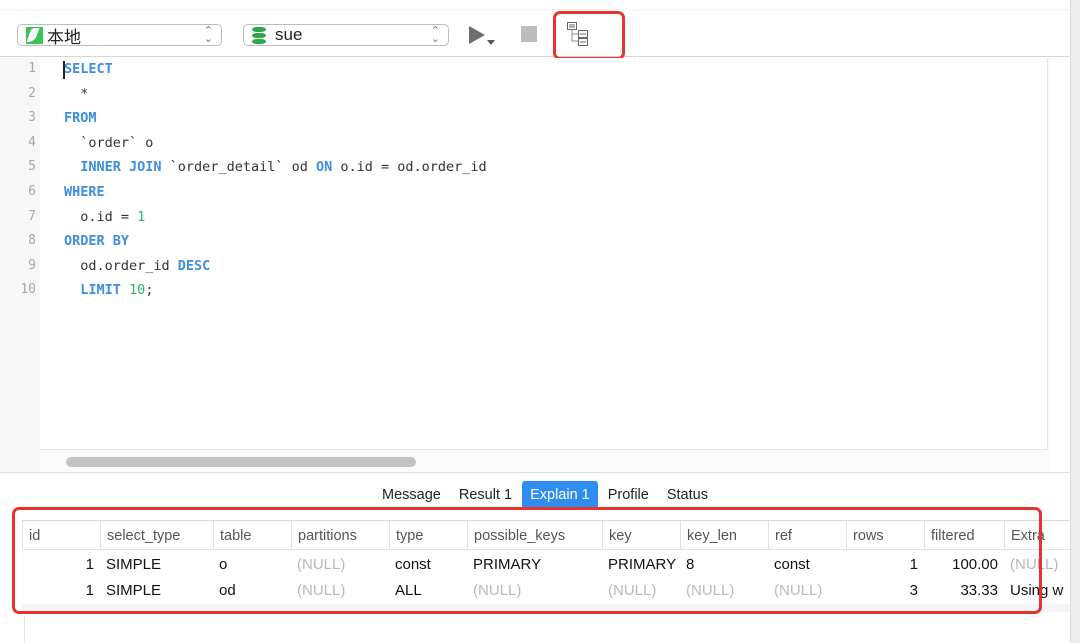 This screenshot has height=643, width=1080. Describe the element at coordinates (252, 591) in the screenshot. I see `cell-table: od` at that location.